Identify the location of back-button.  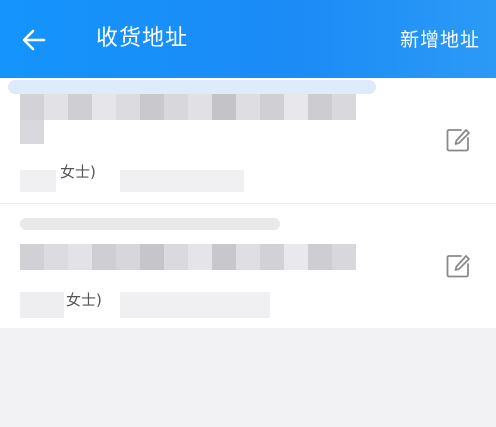
(34, 40).